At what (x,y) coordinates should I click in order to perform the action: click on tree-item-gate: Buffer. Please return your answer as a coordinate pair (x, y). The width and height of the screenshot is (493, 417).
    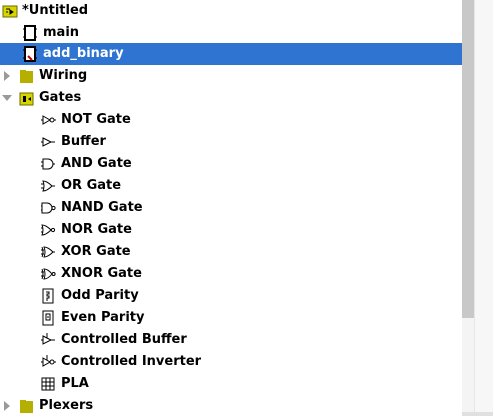
    Looking at the image, I should click on (231, 142).